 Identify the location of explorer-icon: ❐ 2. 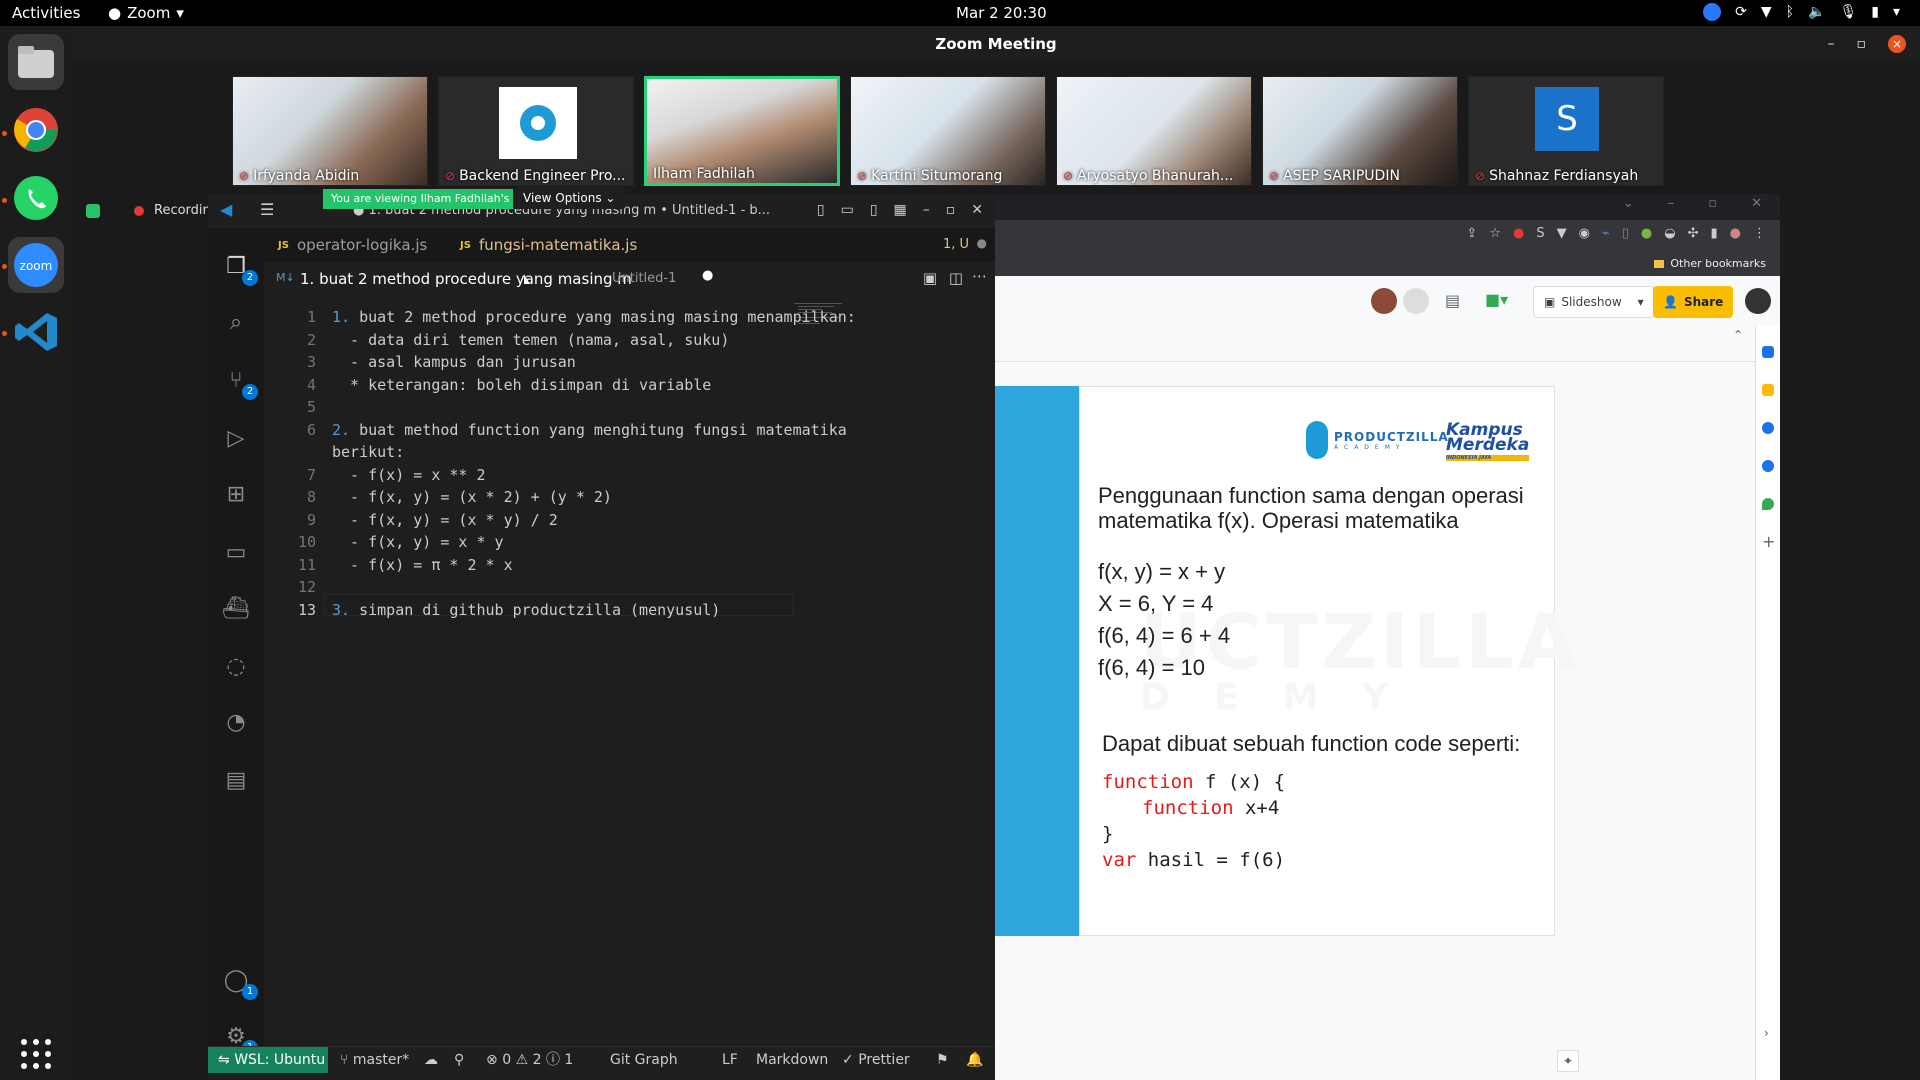
(240, 269).